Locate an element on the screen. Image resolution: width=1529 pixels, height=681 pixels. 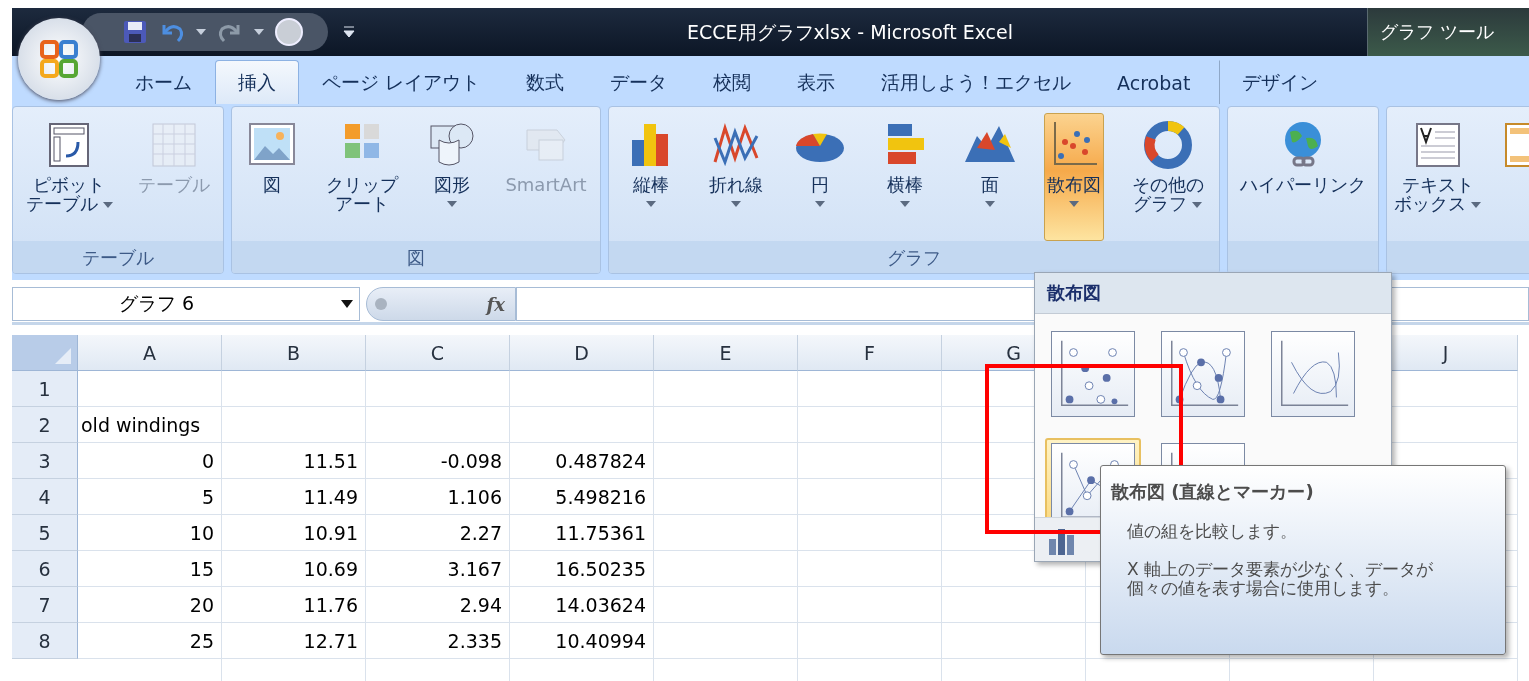
ribbon-button: 円 is located at coordinates (820, 177).